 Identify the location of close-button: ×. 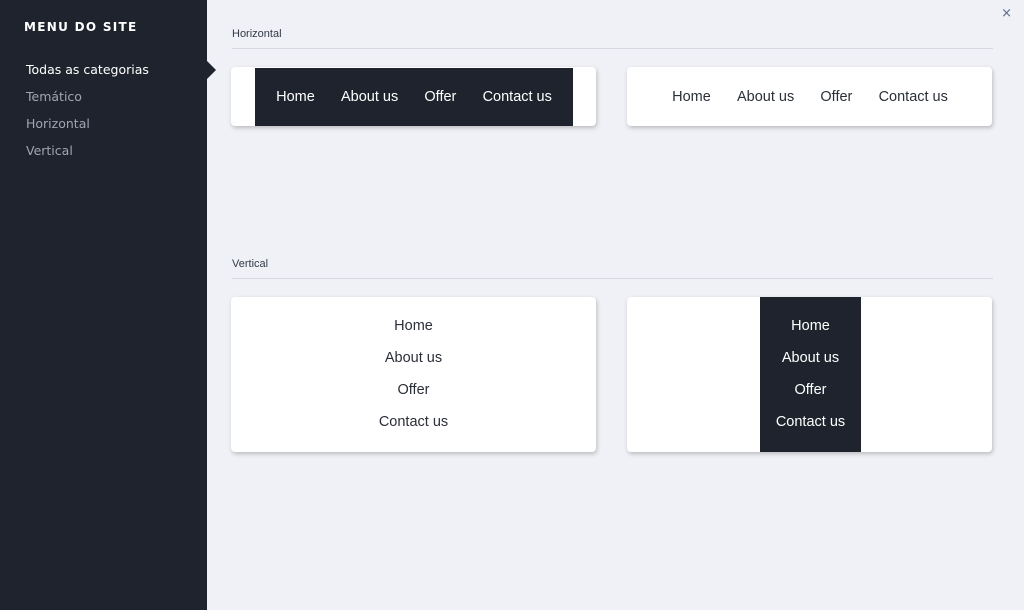
(1006, 13).